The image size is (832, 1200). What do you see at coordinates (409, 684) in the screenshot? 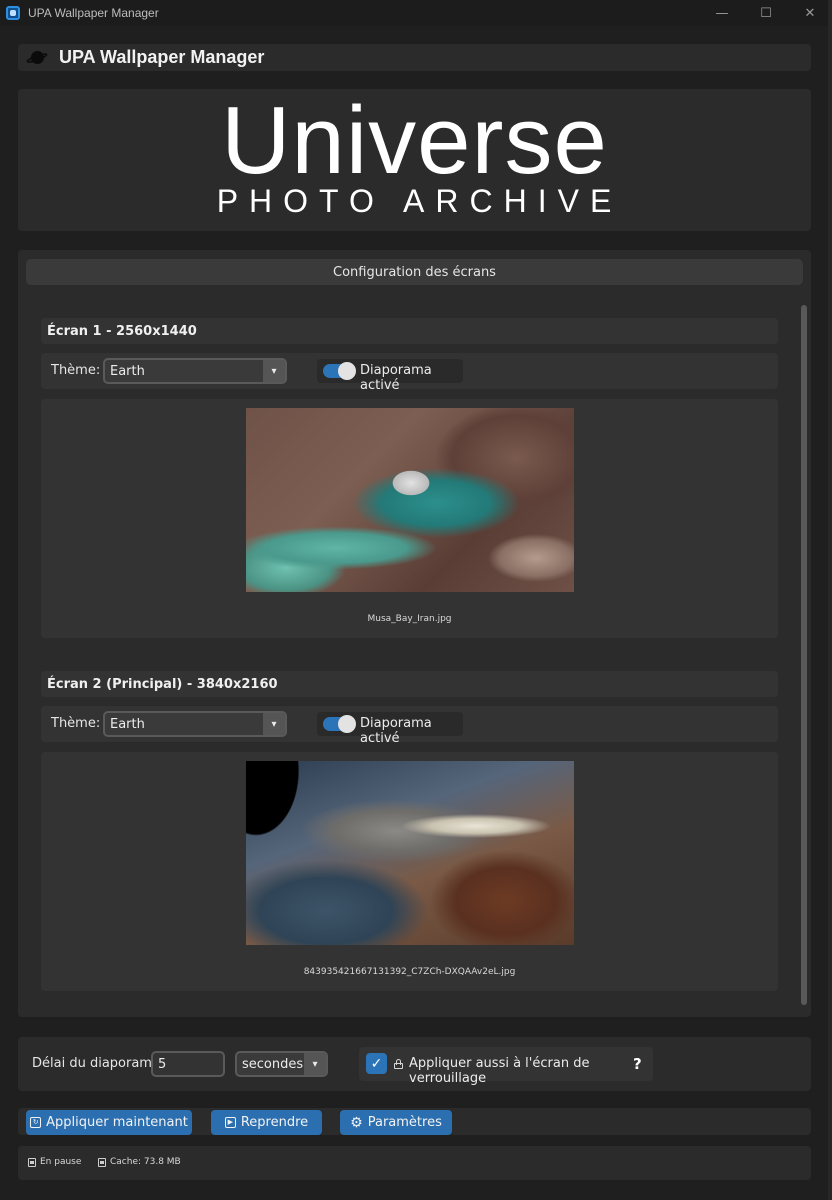
I see `screen-2-heading: Écran 2 (Principal) - 3840x2160` at bounding box center [409, 684].